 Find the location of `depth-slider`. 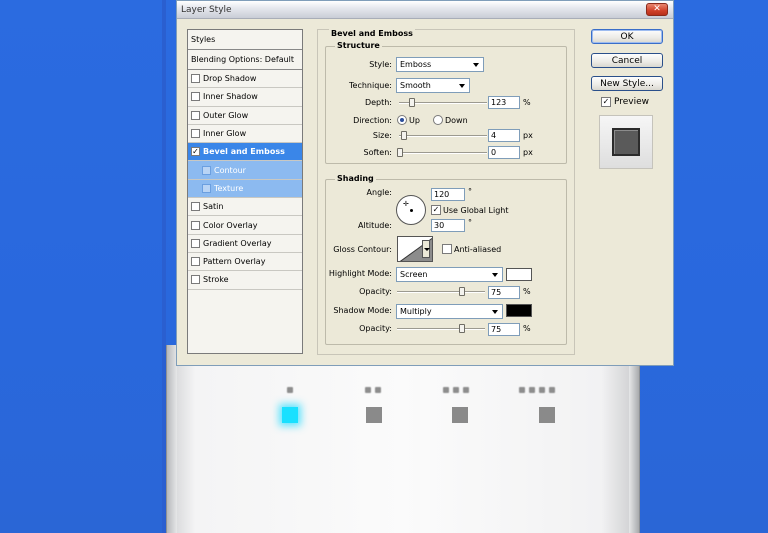

depth-slider is located at coordinates (443, 103).